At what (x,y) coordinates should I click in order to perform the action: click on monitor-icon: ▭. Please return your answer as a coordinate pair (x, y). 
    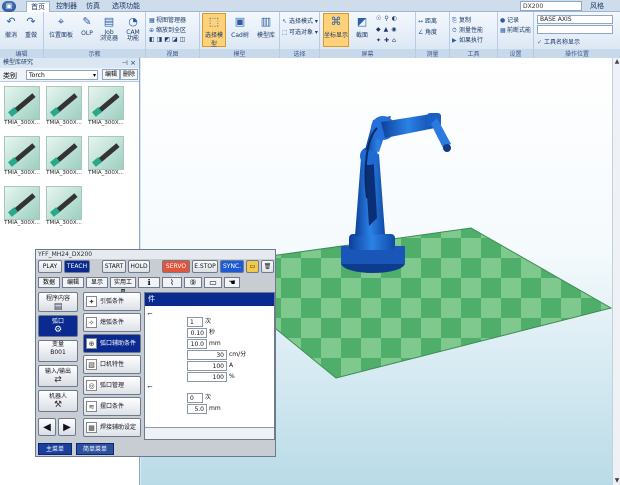
    Looking at the image, I should click on (213, 282).